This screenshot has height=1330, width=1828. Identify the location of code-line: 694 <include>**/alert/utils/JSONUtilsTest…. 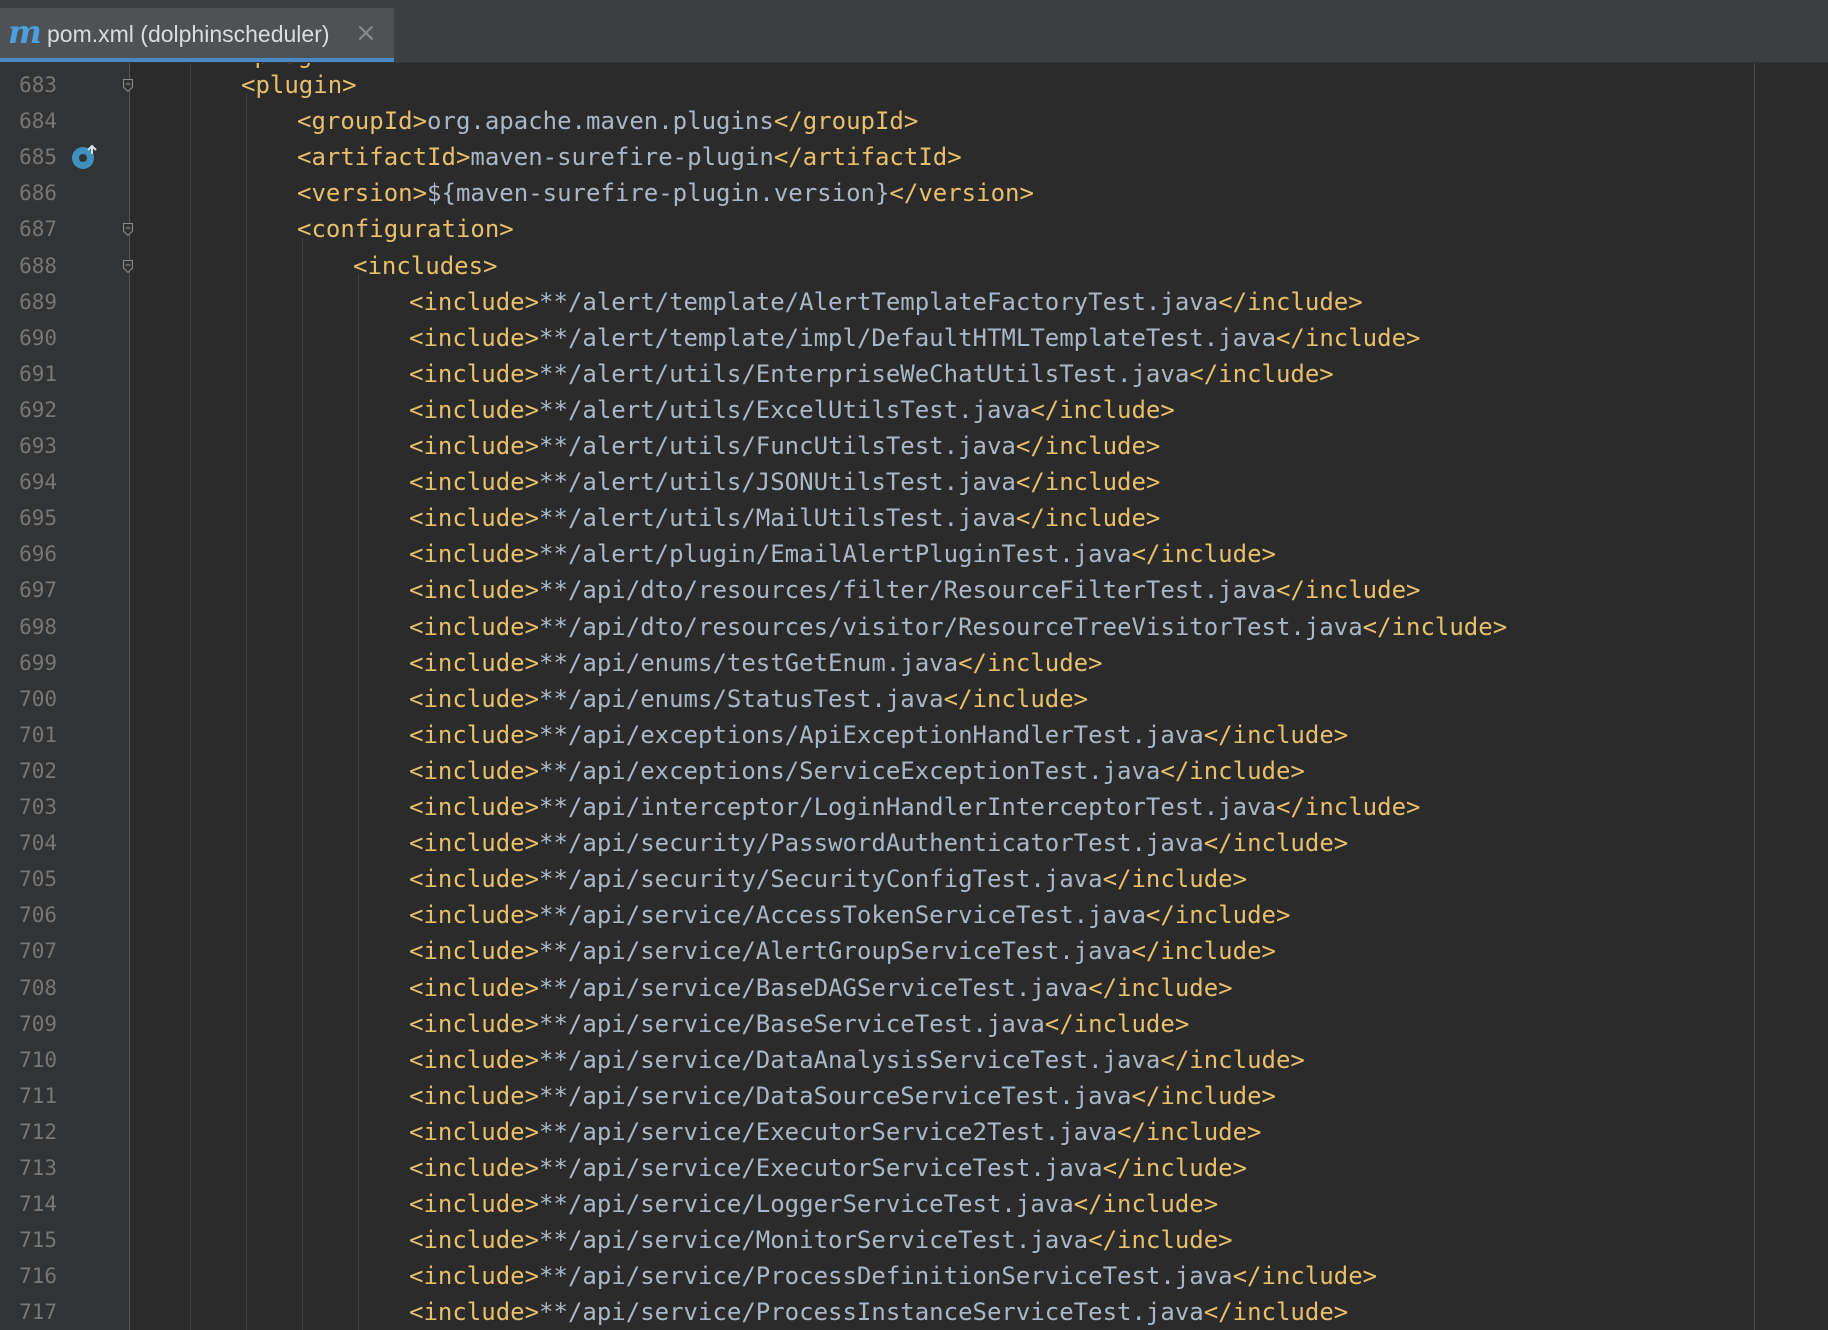
(914, 482).